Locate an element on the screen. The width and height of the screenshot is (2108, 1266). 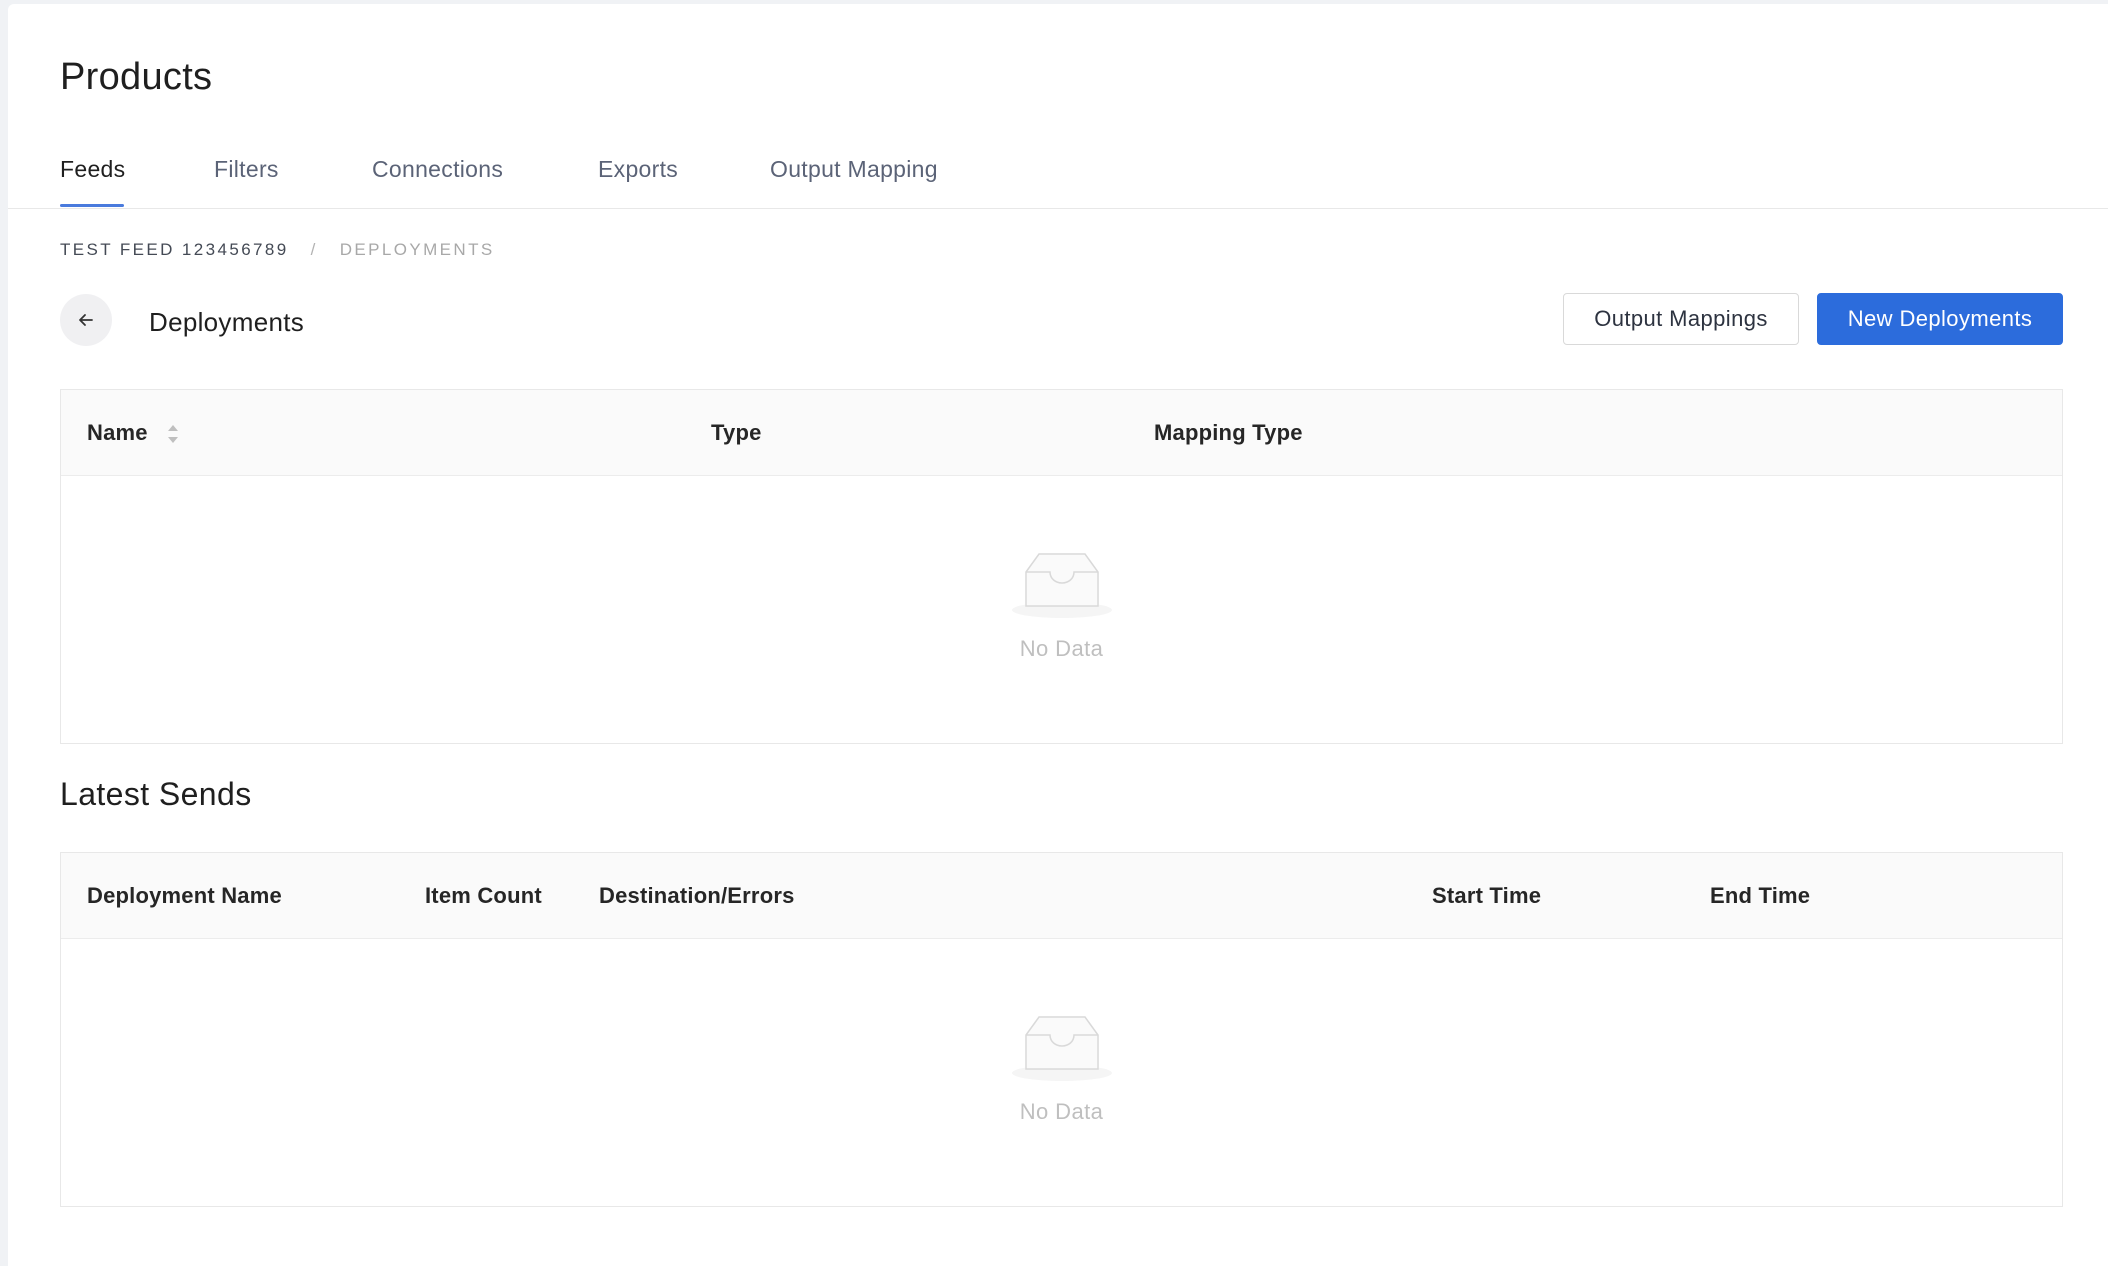
back-button is located at coordinates (86, 320).